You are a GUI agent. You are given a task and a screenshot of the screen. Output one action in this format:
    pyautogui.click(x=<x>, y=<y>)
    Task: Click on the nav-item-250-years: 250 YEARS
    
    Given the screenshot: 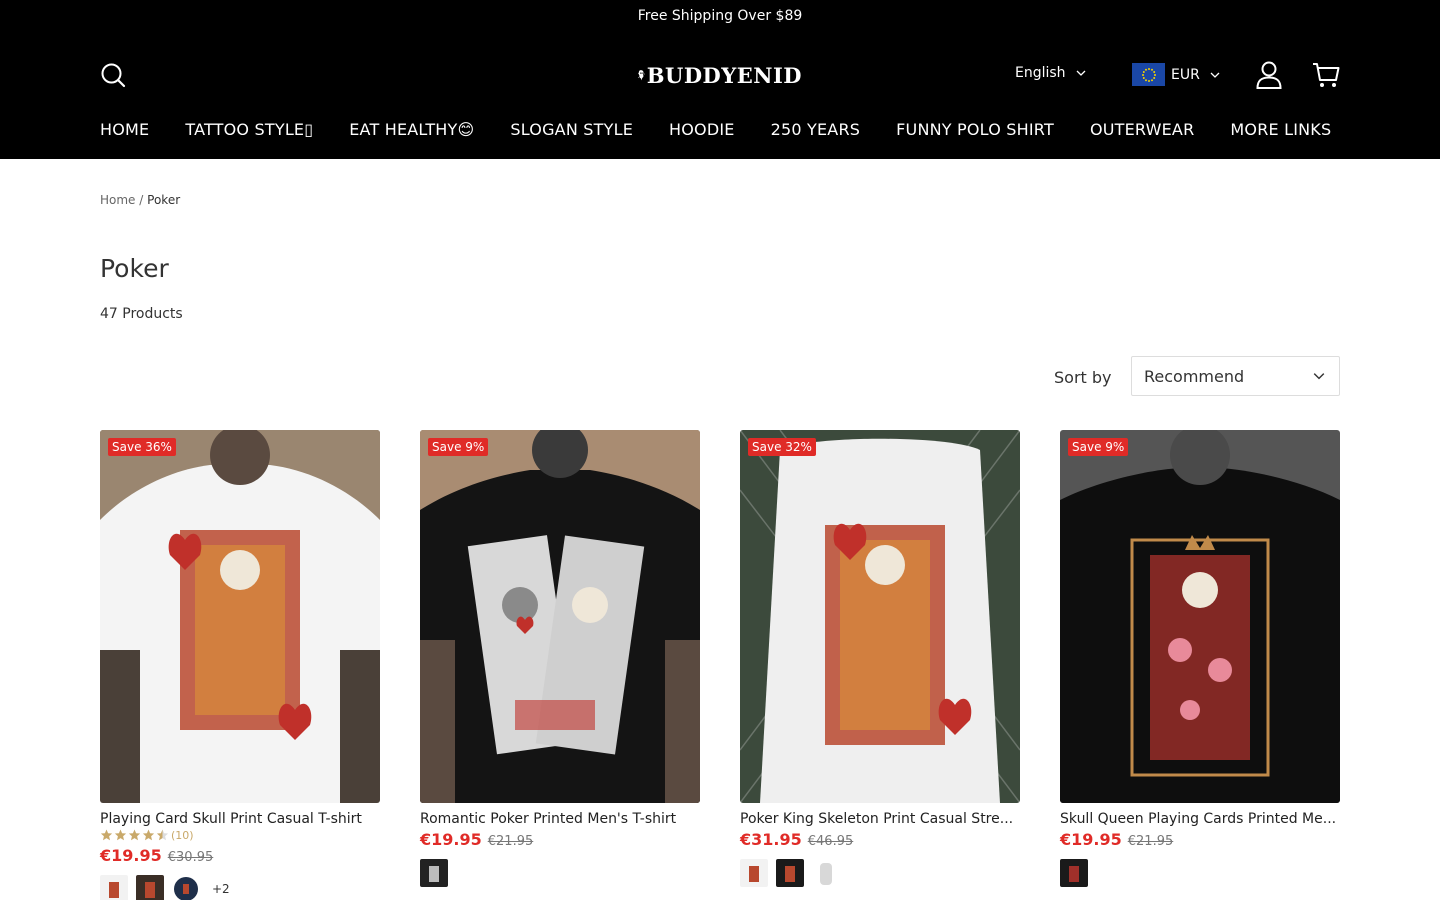 What is the action you would take?
    pyautogui.click(x=816, y=129)
    